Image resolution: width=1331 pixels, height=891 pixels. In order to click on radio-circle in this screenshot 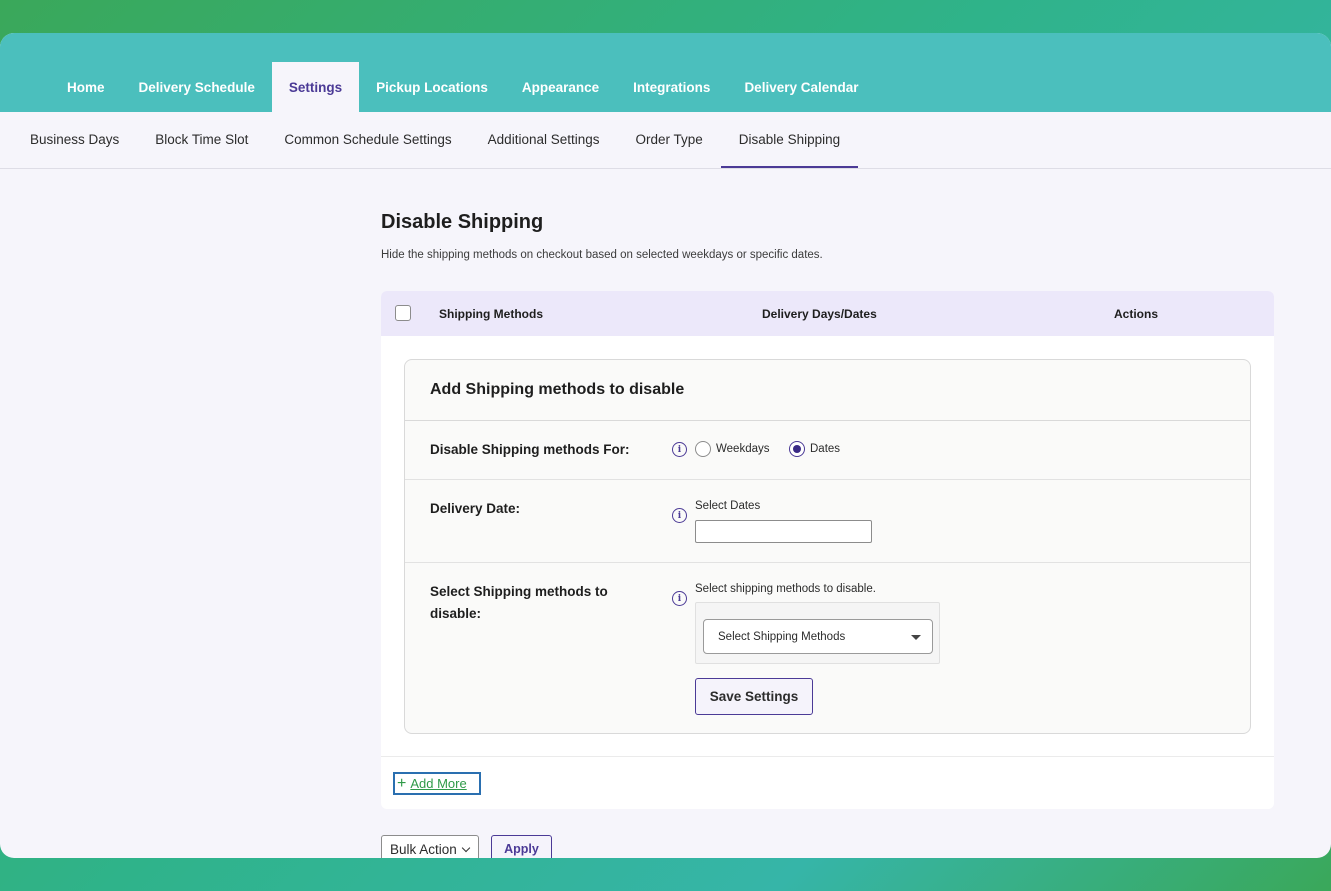, I will do `click(703, 449)`.